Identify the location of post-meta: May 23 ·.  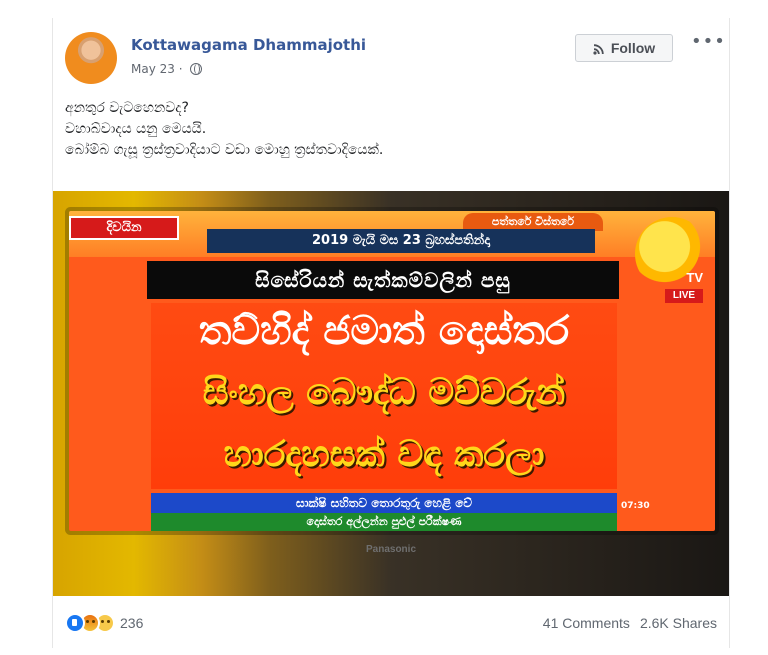
(167, 69).